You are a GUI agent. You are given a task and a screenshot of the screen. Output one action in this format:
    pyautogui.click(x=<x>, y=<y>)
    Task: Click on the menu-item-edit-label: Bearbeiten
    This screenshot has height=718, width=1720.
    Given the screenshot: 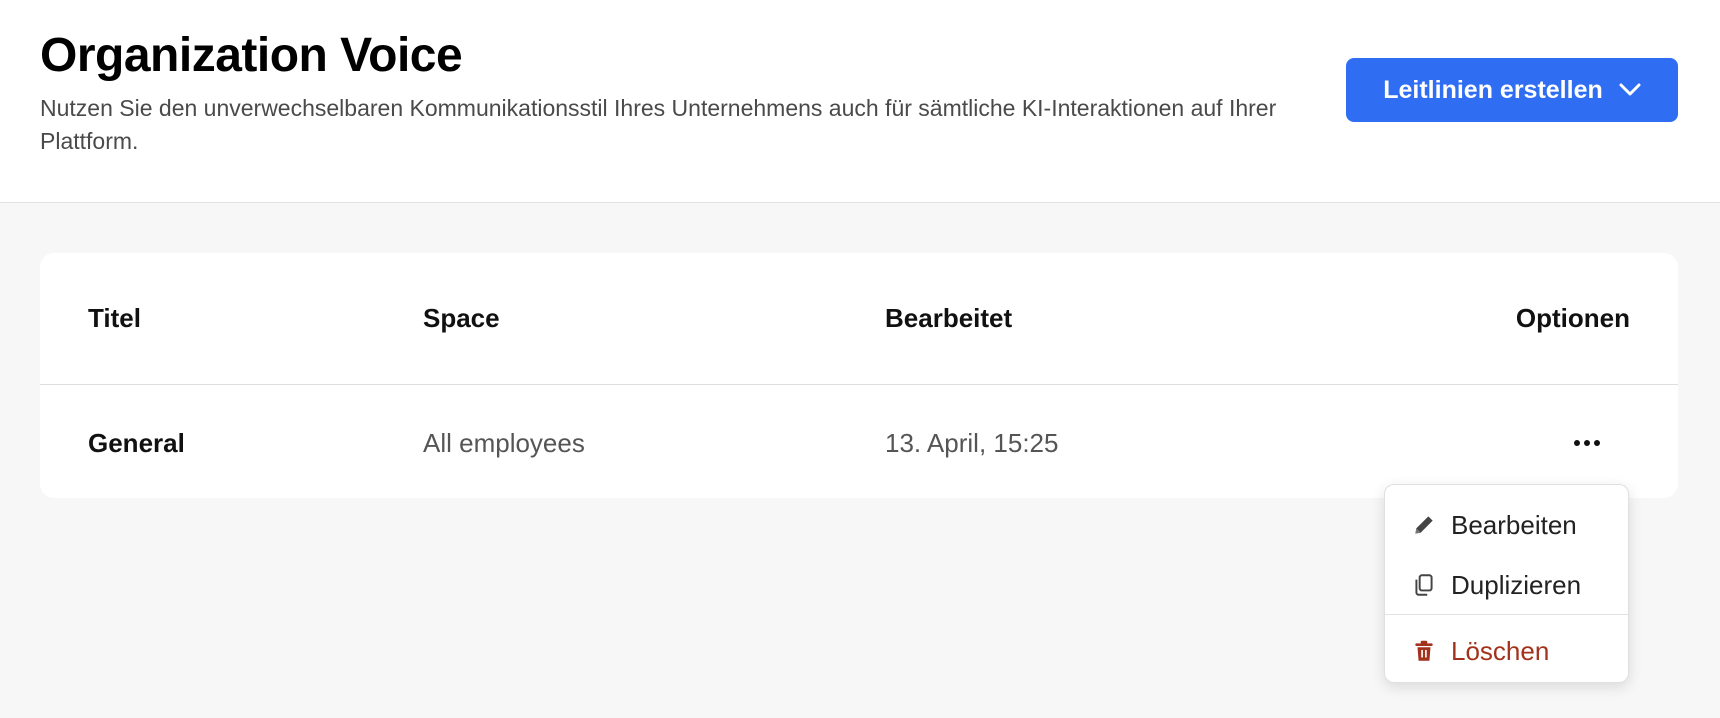 What is the action you would take?
    pyautogui.click(x=1514, y=524)
    